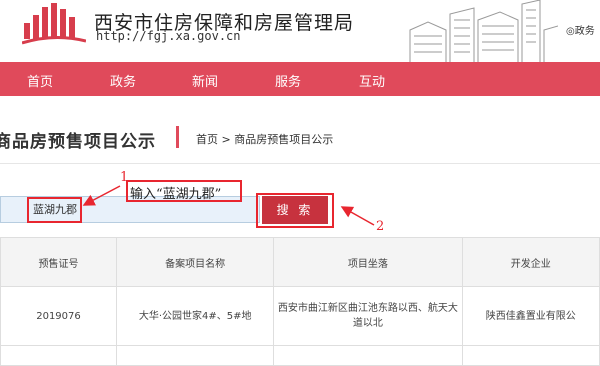  What do you see at coordinates (580, 29) in the screenshot?
I see `gov-affairs-link: ◎政务` at bounding box center [580, 29].